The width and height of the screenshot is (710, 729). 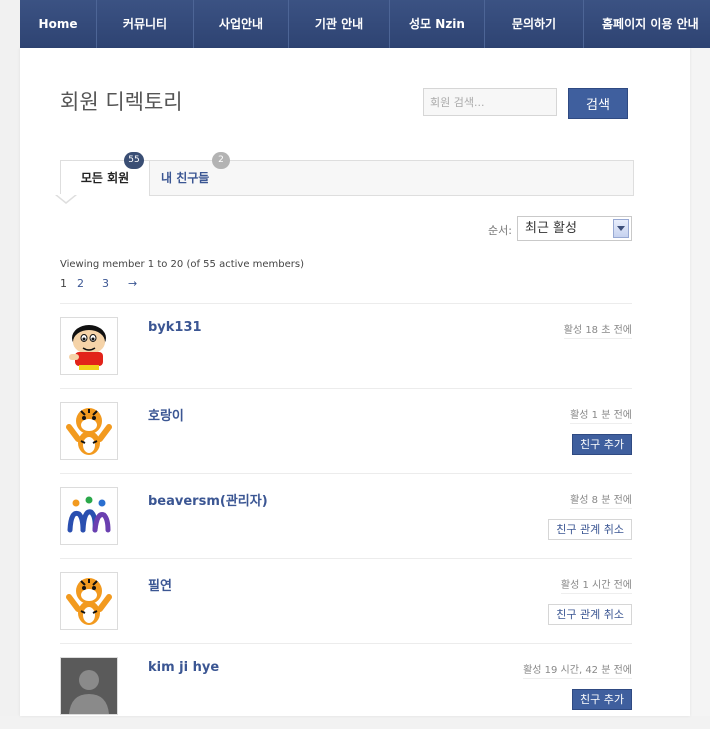 I want to click on page-current: 1, so click(x=63, y=283).